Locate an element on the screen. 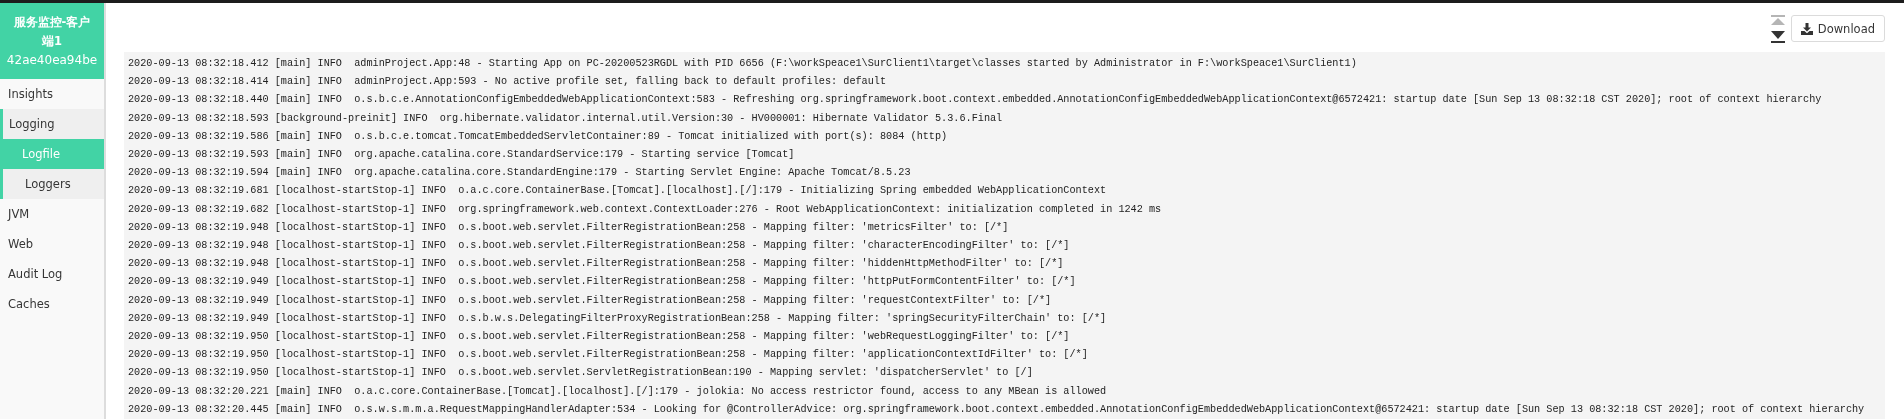 This screenshot has width=1904, height=419. log-line: 2020-09-13 08:32:18.414 [main] INFO adminProject.App:593 - No active profile set, falling back to default profiles: default is located at coordinates (508, 82).